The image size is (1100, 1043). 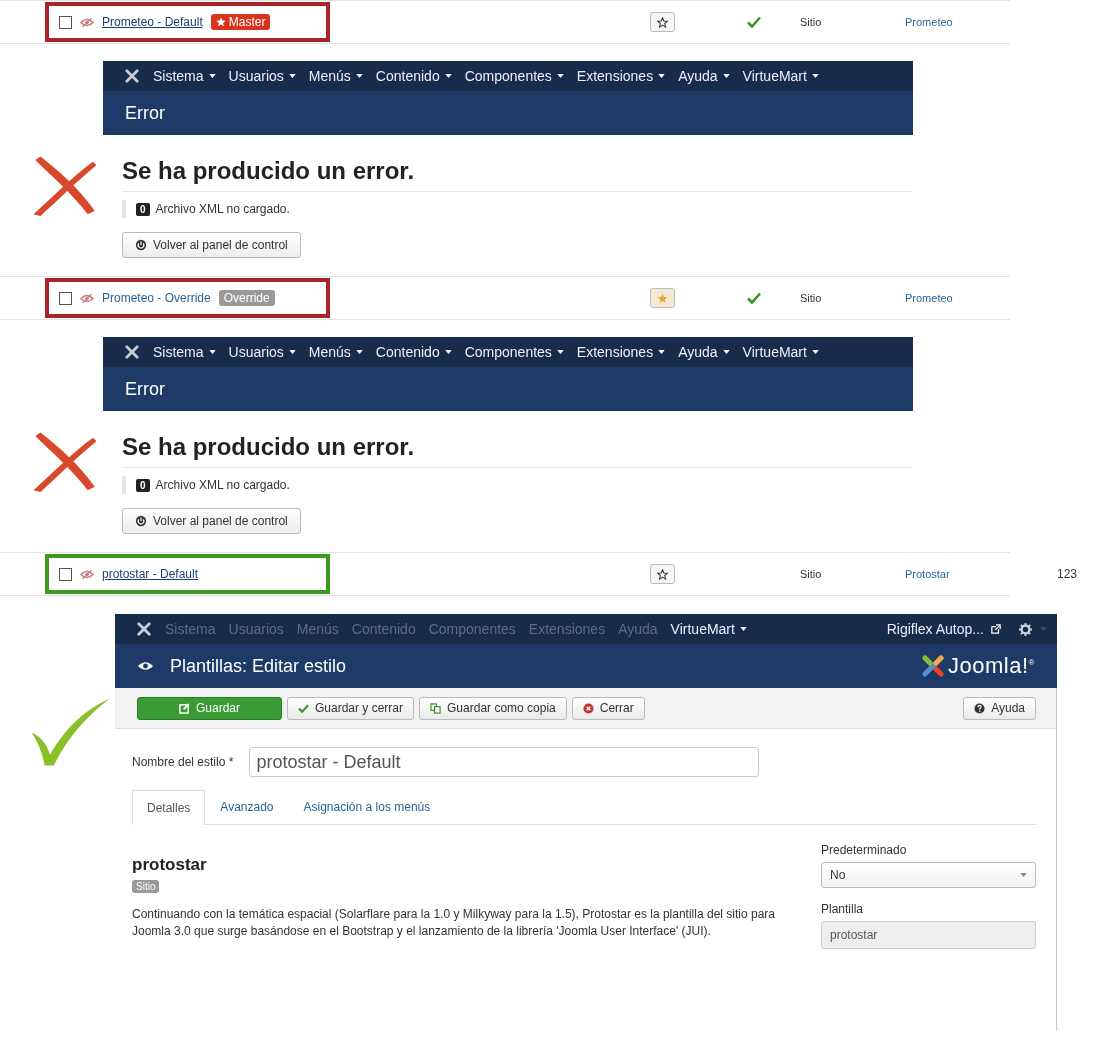 What do you see at coordinates (169, 807) in the screenshot?
I see `tab: Detalles` at bounding box center [169, 807].